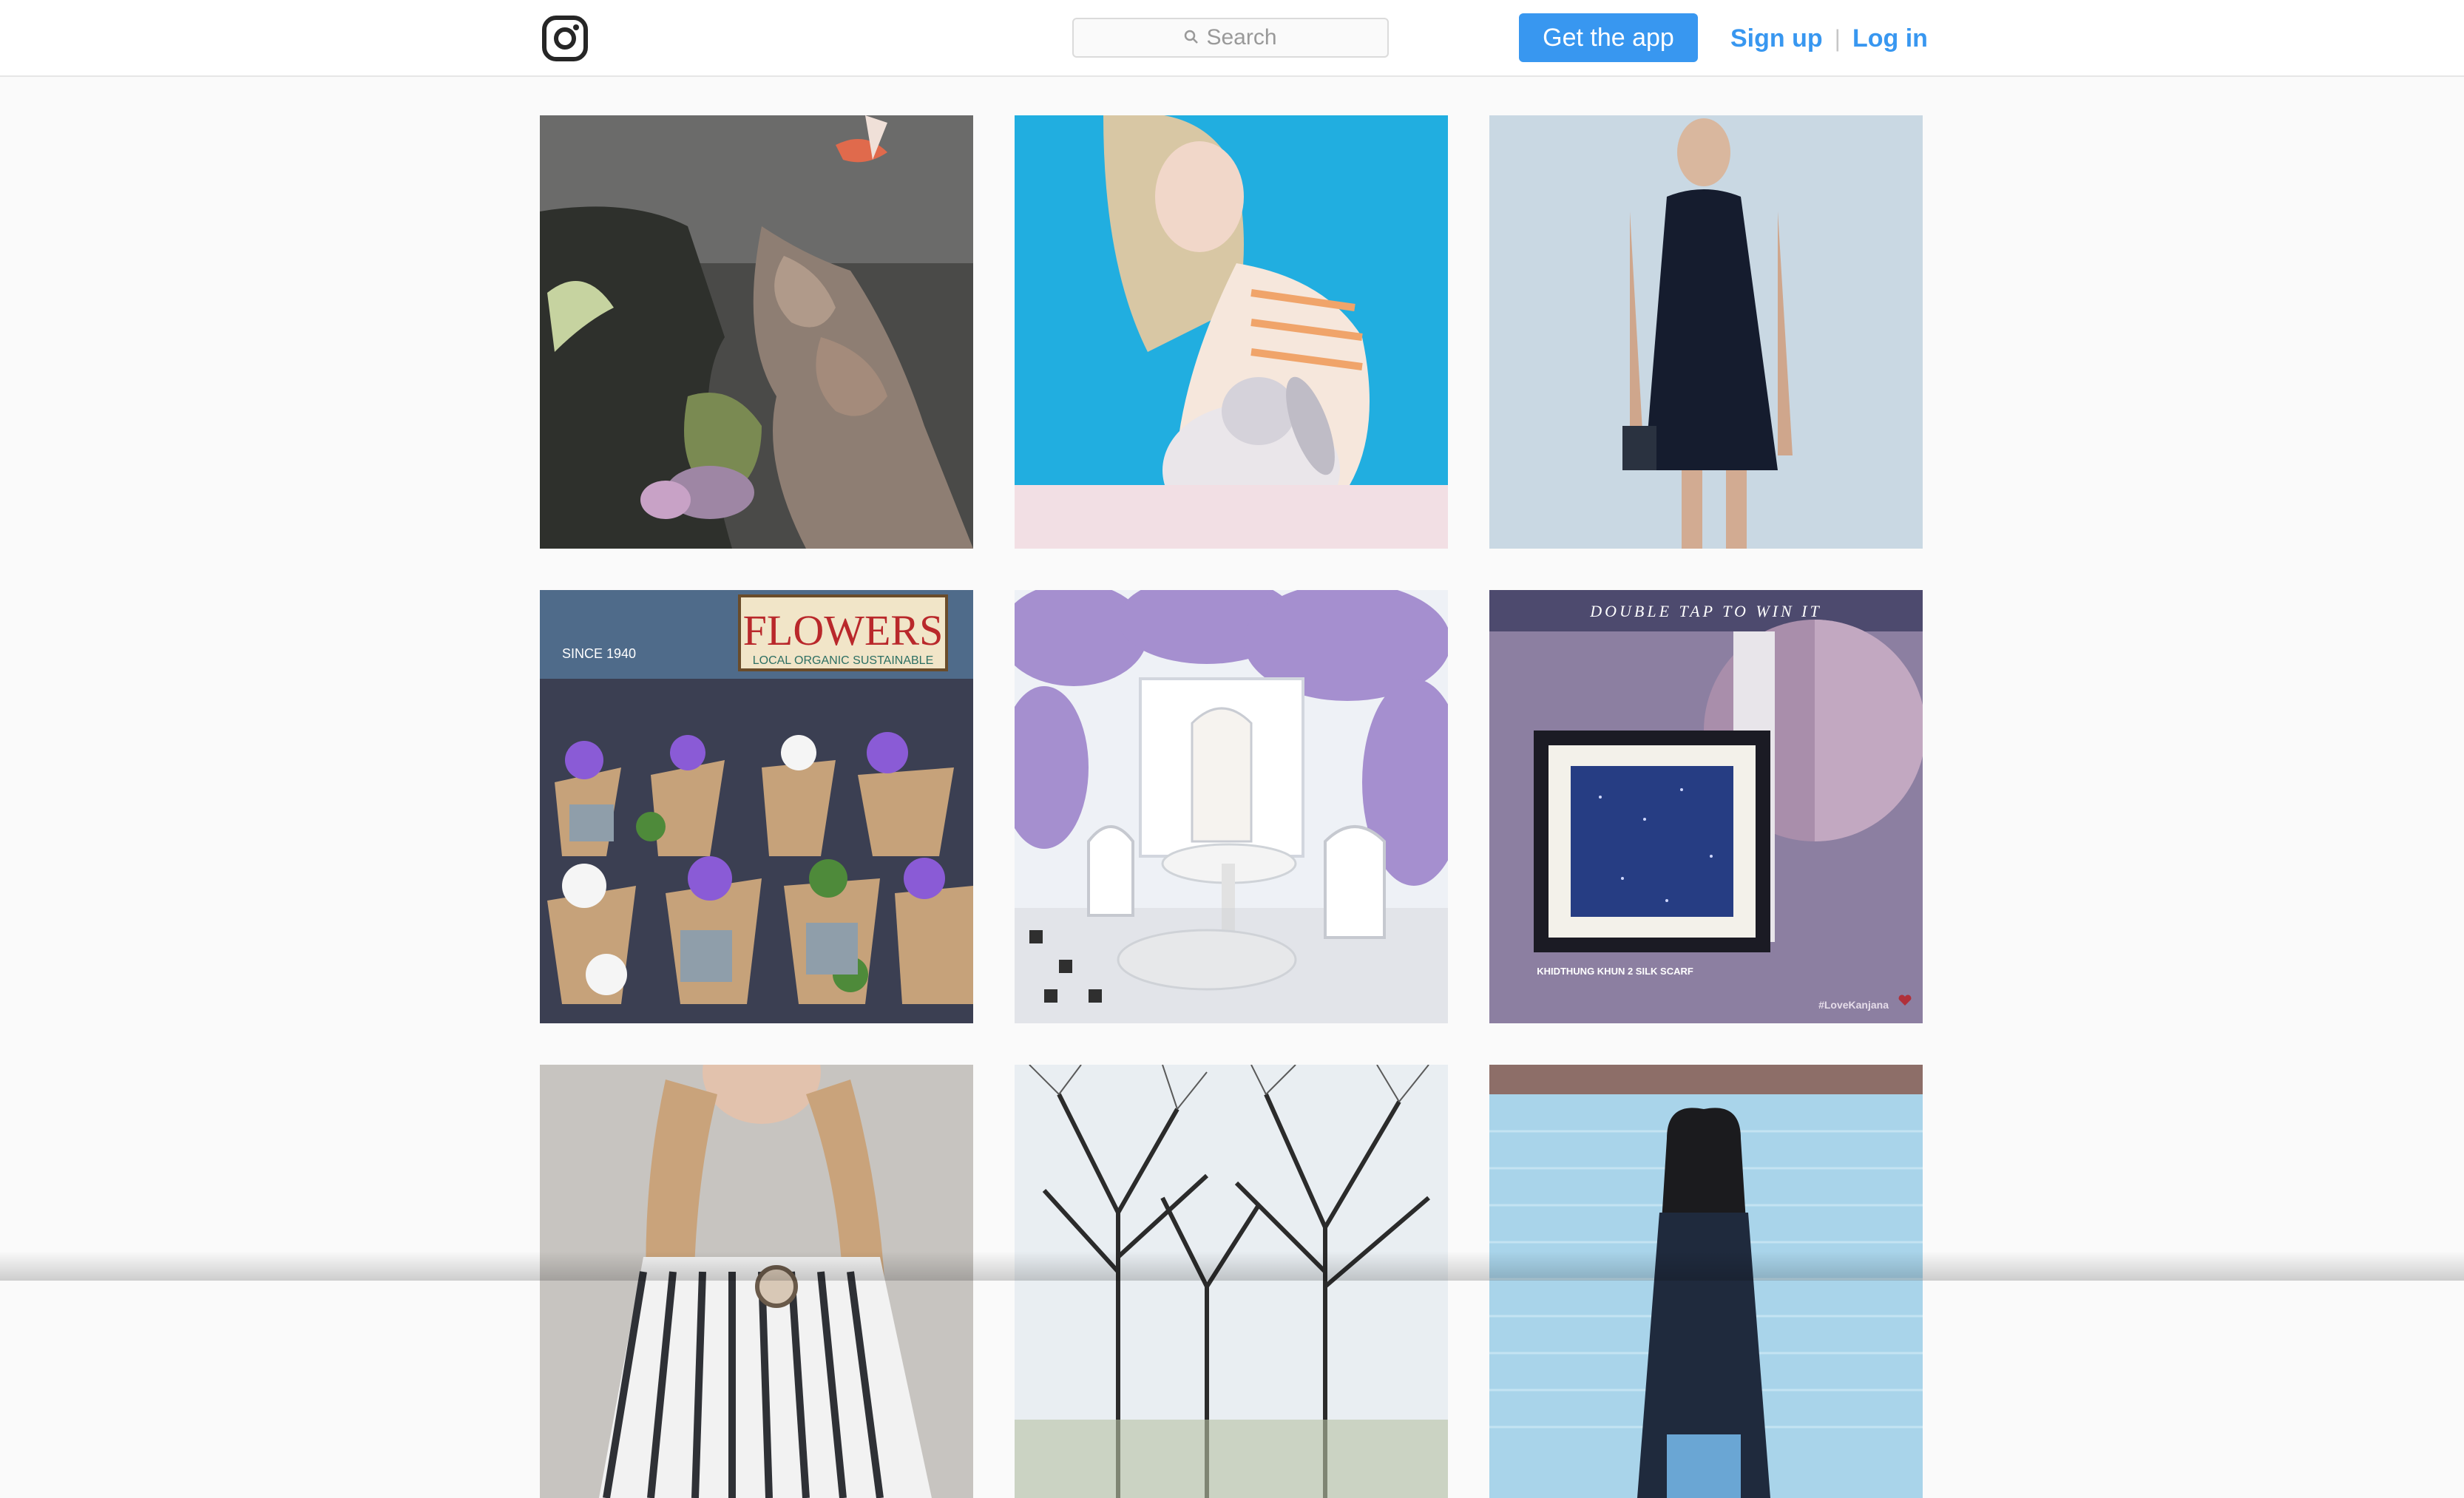  Describe the element at coordinates (1705, 611) in the screenshot. I see `scarf-banner-text: DOUBLE TAP TO WIN IT` at that location.